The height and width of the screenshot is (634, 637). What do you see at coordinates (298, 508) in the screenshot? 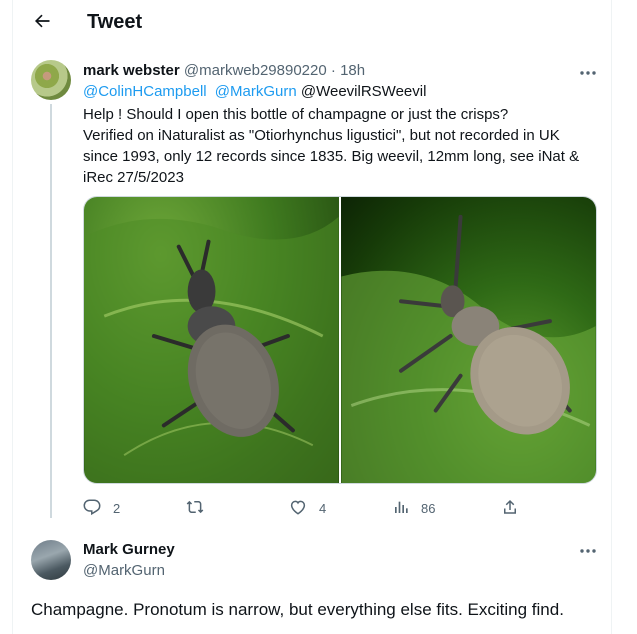
I see `heart-icon` at bounding box center [298, 508].